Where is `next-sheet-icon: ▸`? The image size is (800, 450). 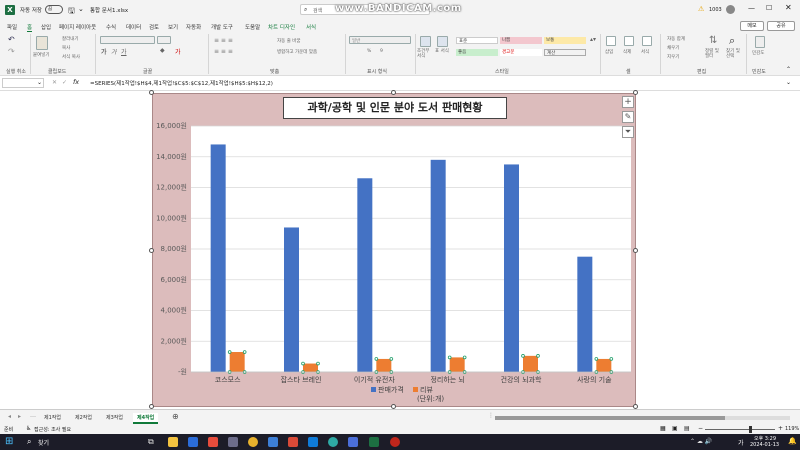
next-sheet-icon: ▸ is located at coordinates (19, 416).